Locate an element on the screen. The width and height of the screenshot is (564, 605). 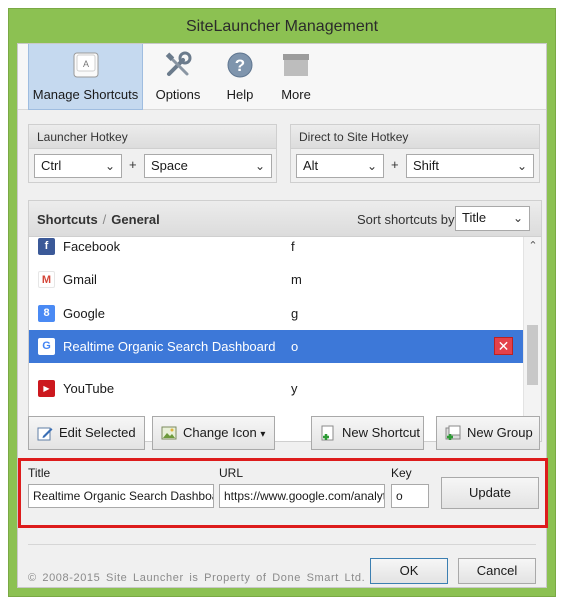
launcher-key-value: Space is located at coordinates (169, 165).